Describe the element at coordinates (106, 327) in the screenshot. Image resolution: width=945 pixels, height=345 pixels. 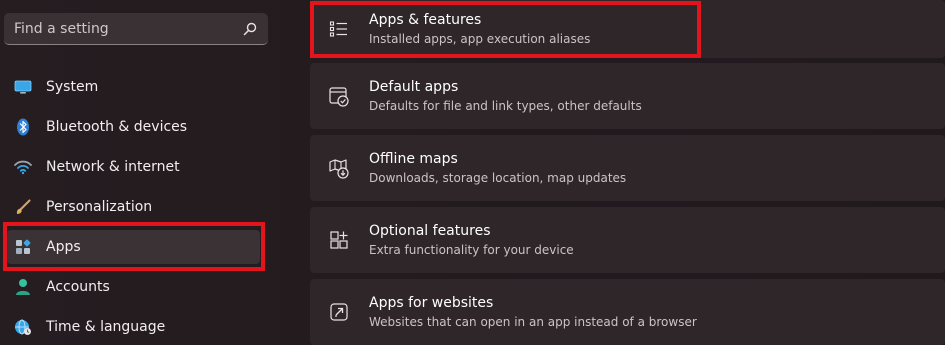
I see `sidebar-item-label: Time & language` at that location.